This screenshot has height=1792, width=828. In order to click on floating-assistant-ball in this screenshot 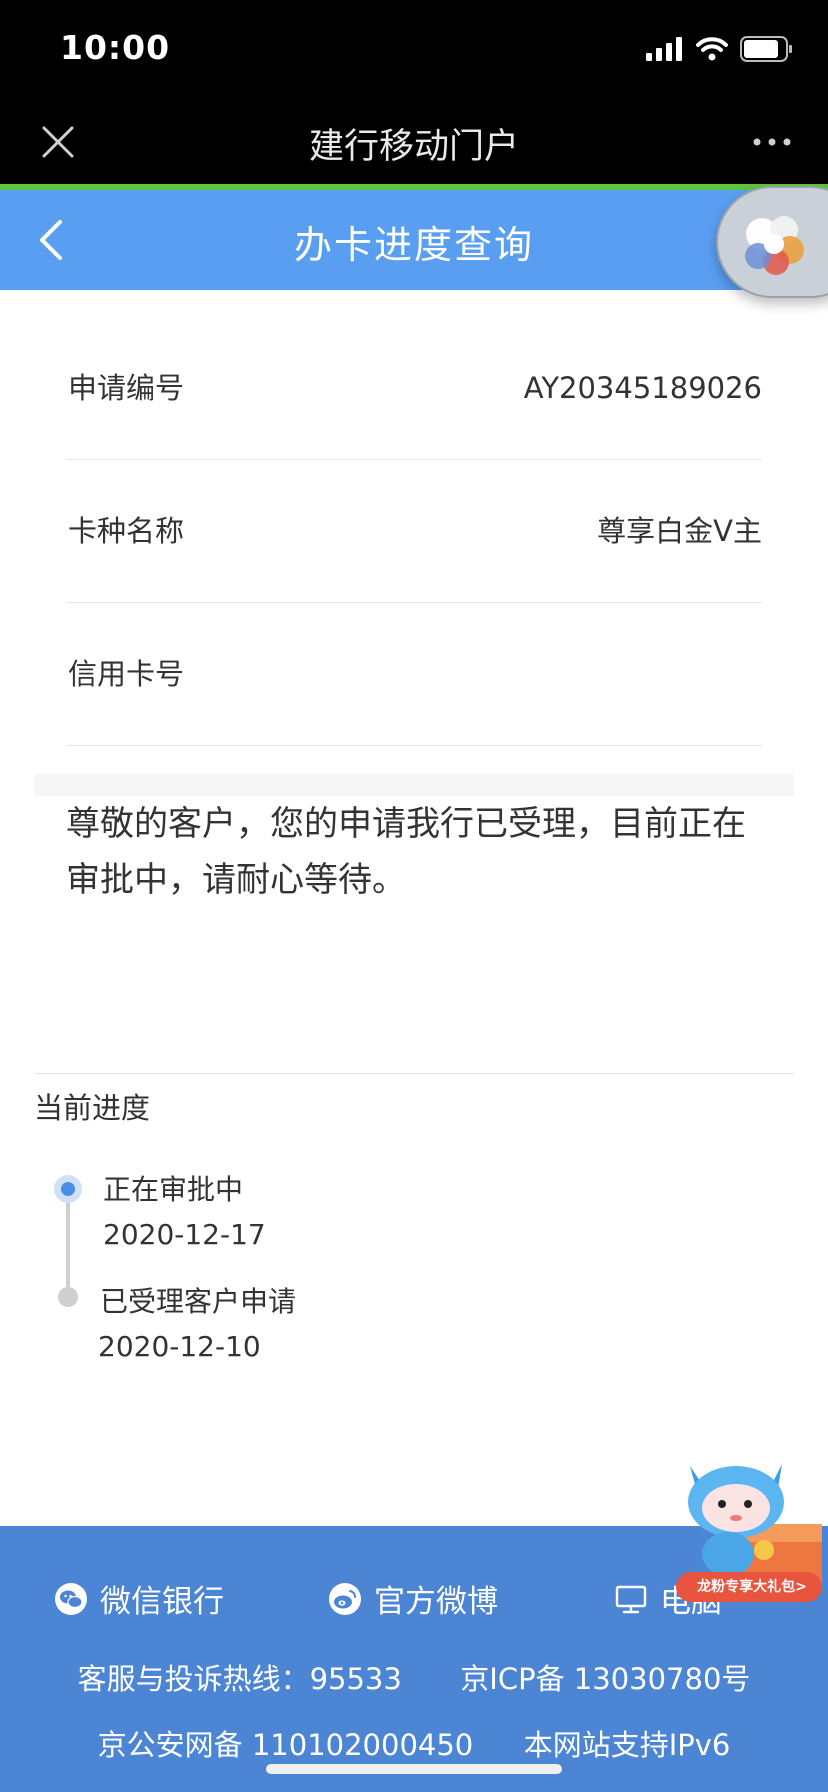, I will do `click(772, 242)`.